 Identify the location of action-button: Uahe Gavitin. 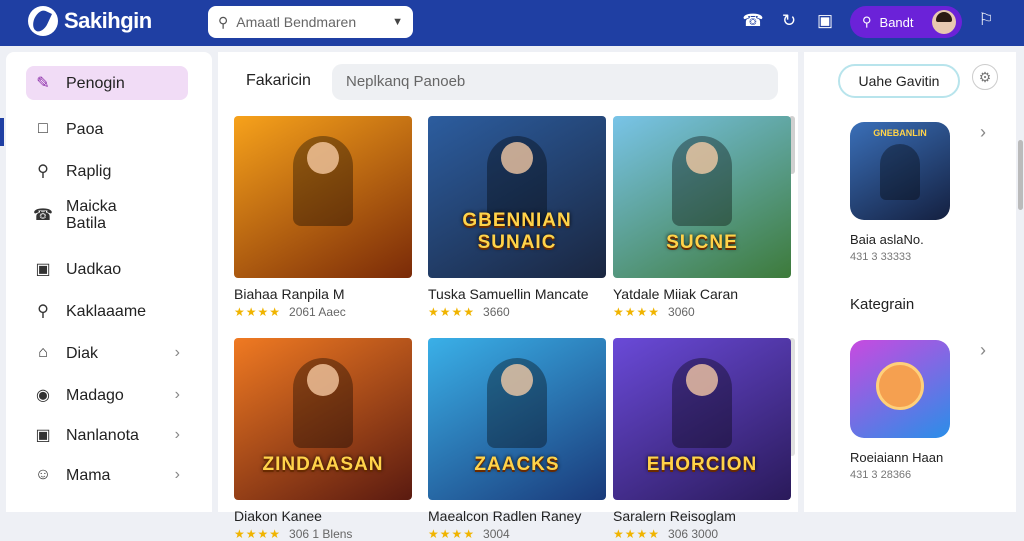
(899, 81).